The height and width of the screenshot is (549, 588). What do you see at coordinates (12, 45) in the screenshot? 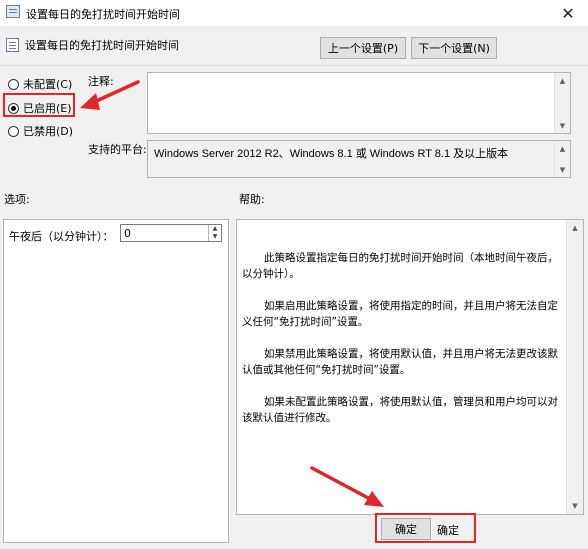
I see `policy-setting-icon` at bounding box center [12, 45].